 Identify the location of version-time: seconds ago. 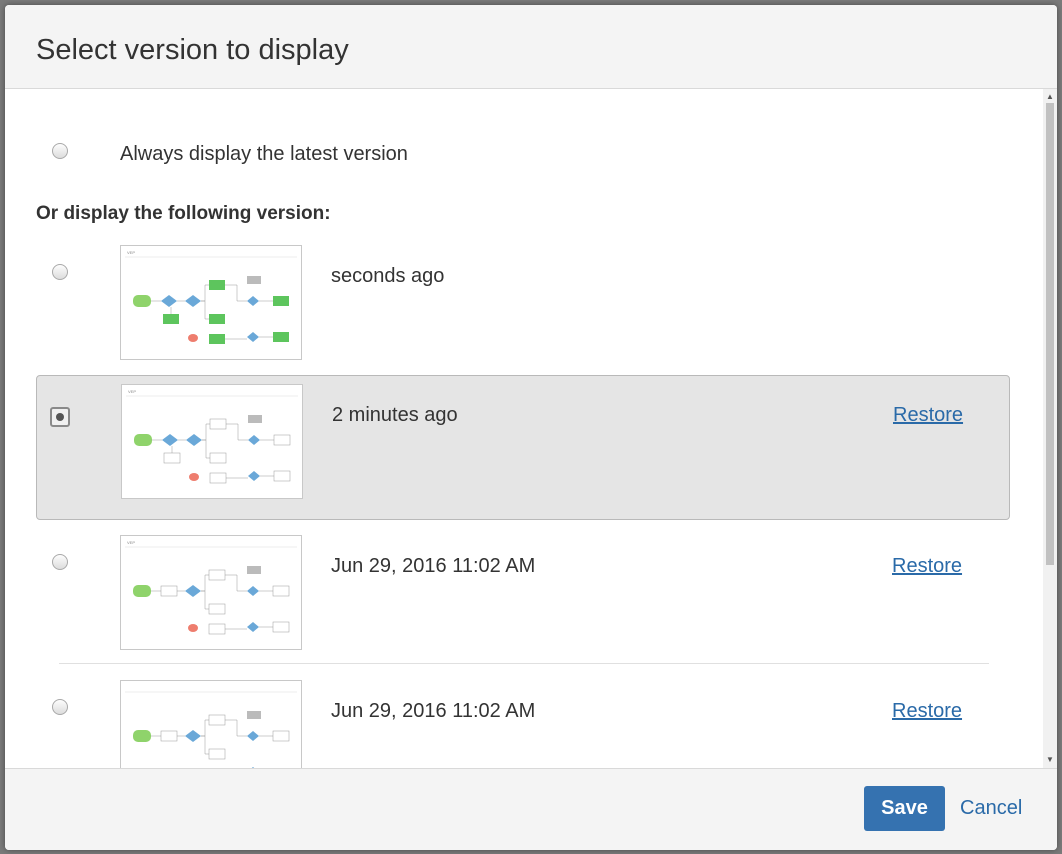
(388, 276).